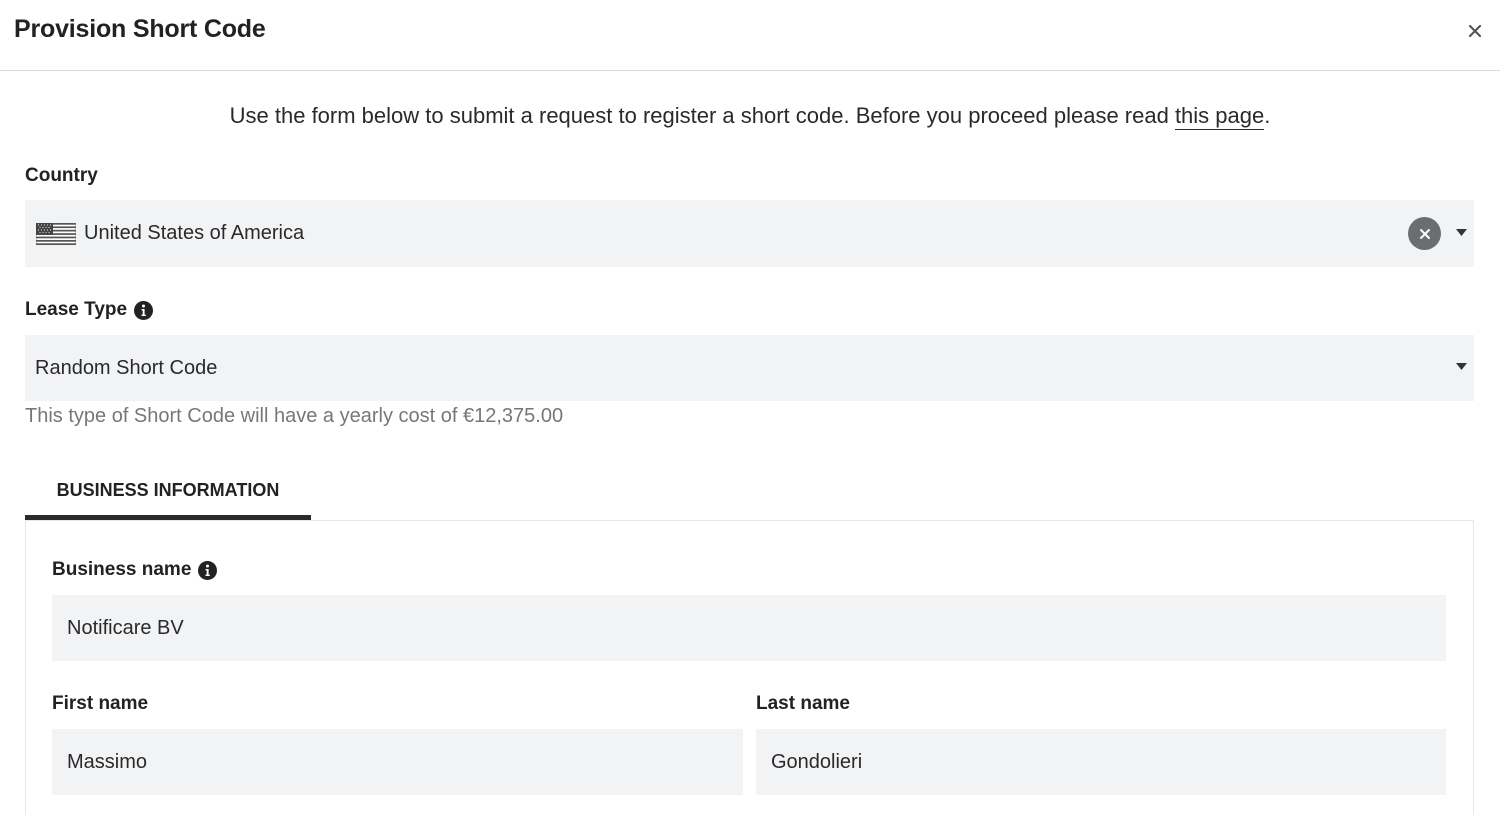 The height and width of the screenshot is (815, 1500). I want to click on first-name-label: First name, so click(100, 704).